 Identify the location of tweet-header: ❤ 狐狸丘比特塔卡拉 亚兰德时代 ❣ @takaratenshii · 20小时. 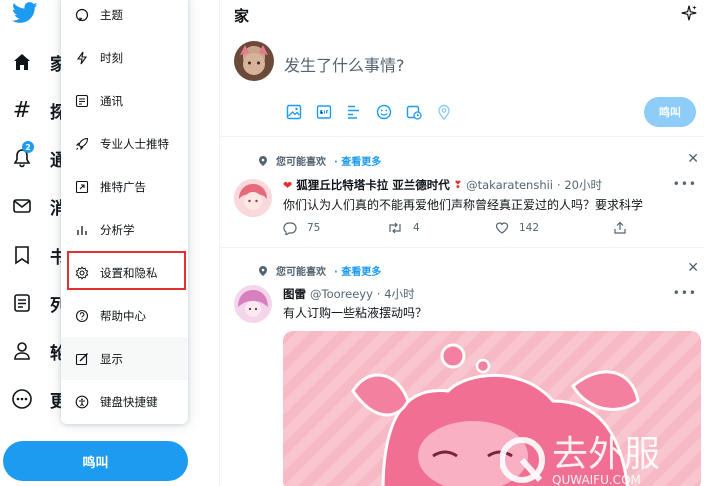
(442, 185).